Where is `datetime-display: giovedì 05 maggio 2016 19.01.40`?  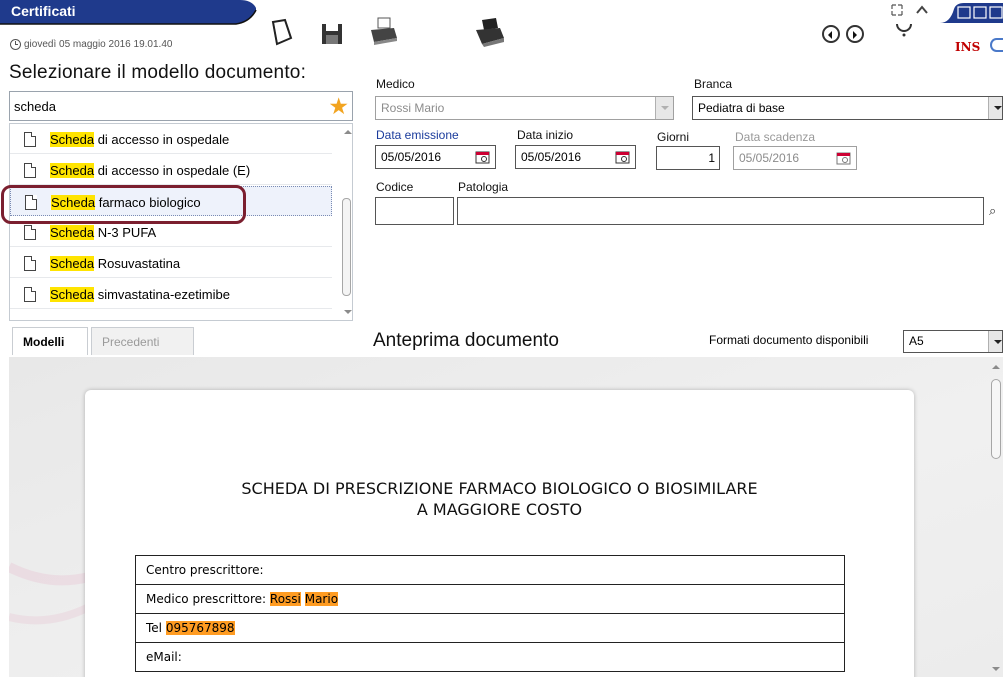 datetime-display: giovedì 05 maggio 2016 19.01.40 is located at coordinates (98, 44).